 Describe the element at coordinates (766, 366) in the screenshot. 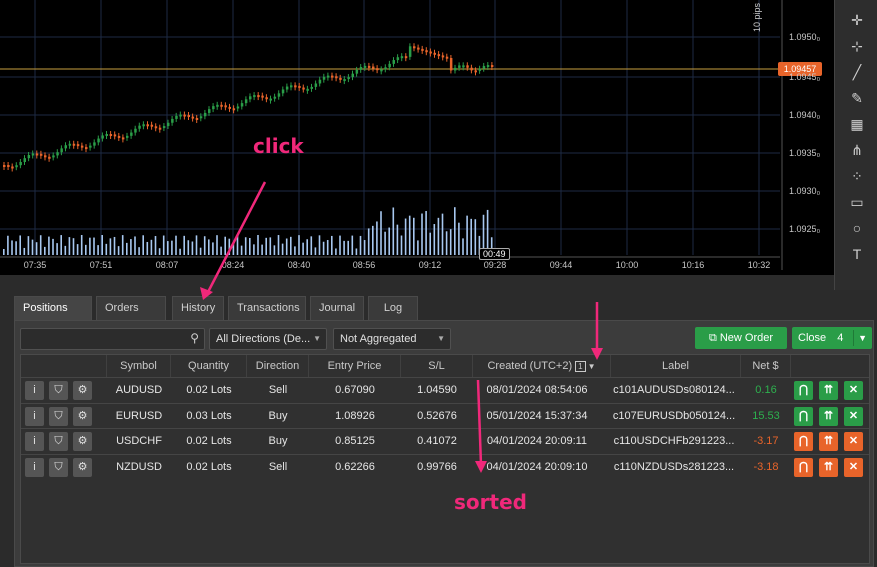

I see `column-header-net: Net $` at that location.